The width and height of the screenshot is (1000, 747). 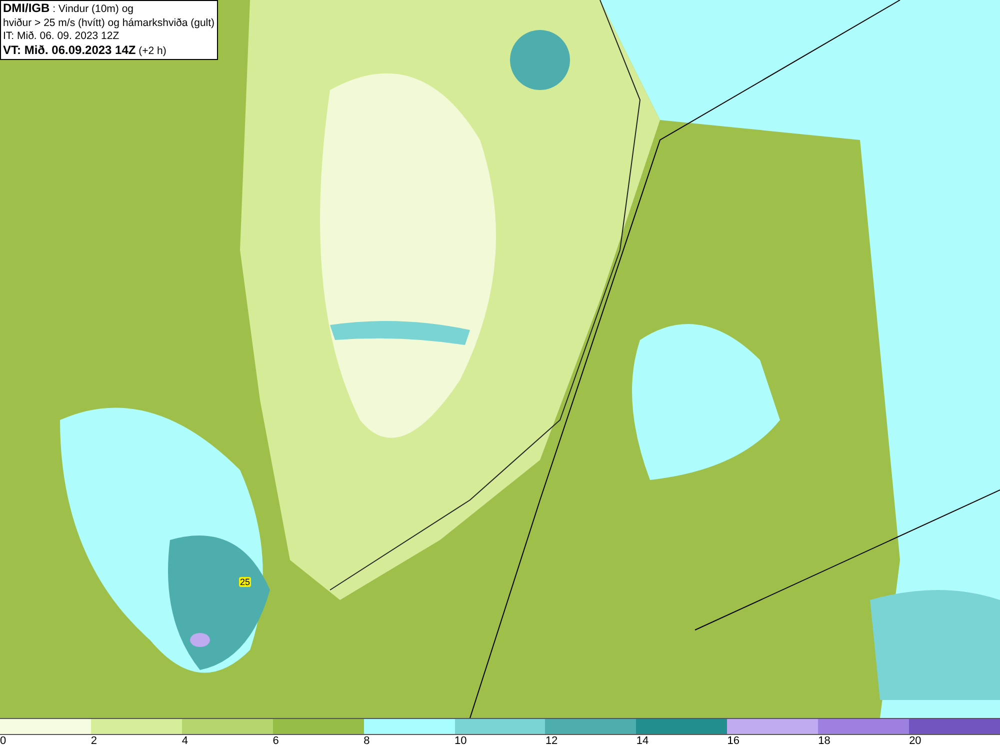 I want to click on legend-label: 10, so click(x=460, y=741).